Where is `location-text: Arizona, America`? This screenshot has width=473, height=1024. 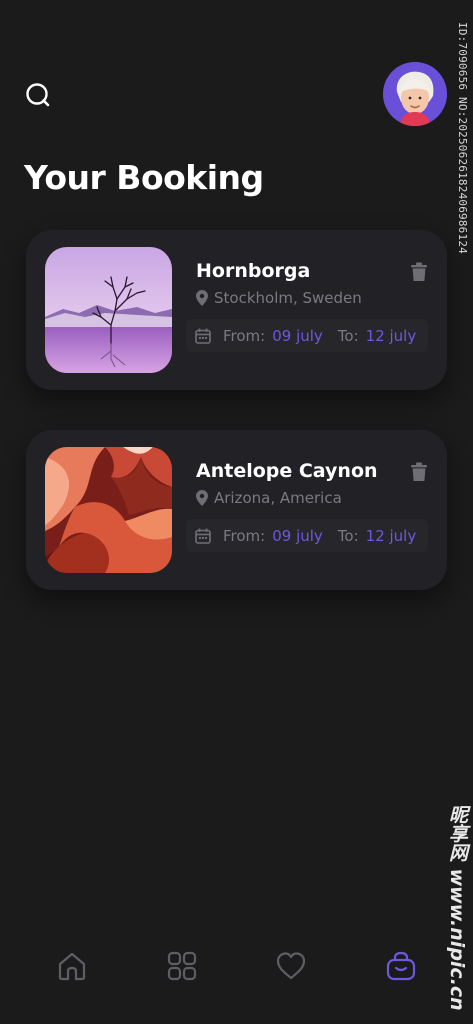
location-text: Arizona, America is located at coordinates (278, 498).